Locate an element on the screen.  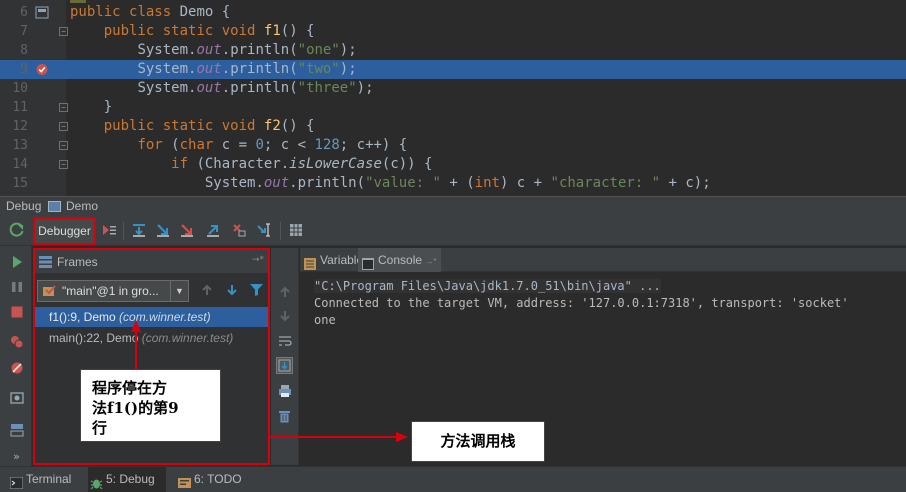
resume-icon is located at coordinates (16, 261).